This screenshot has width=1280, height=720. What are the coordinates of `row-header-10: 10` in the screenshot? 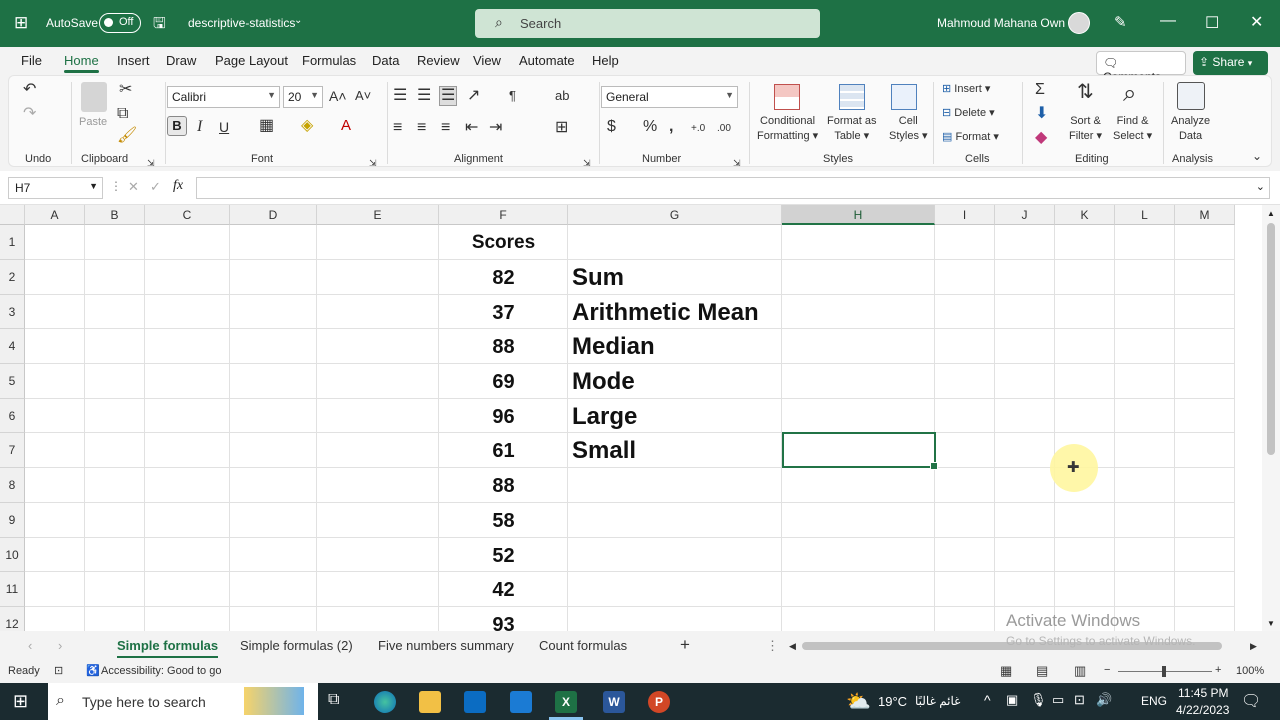 It's located at (12, 555).